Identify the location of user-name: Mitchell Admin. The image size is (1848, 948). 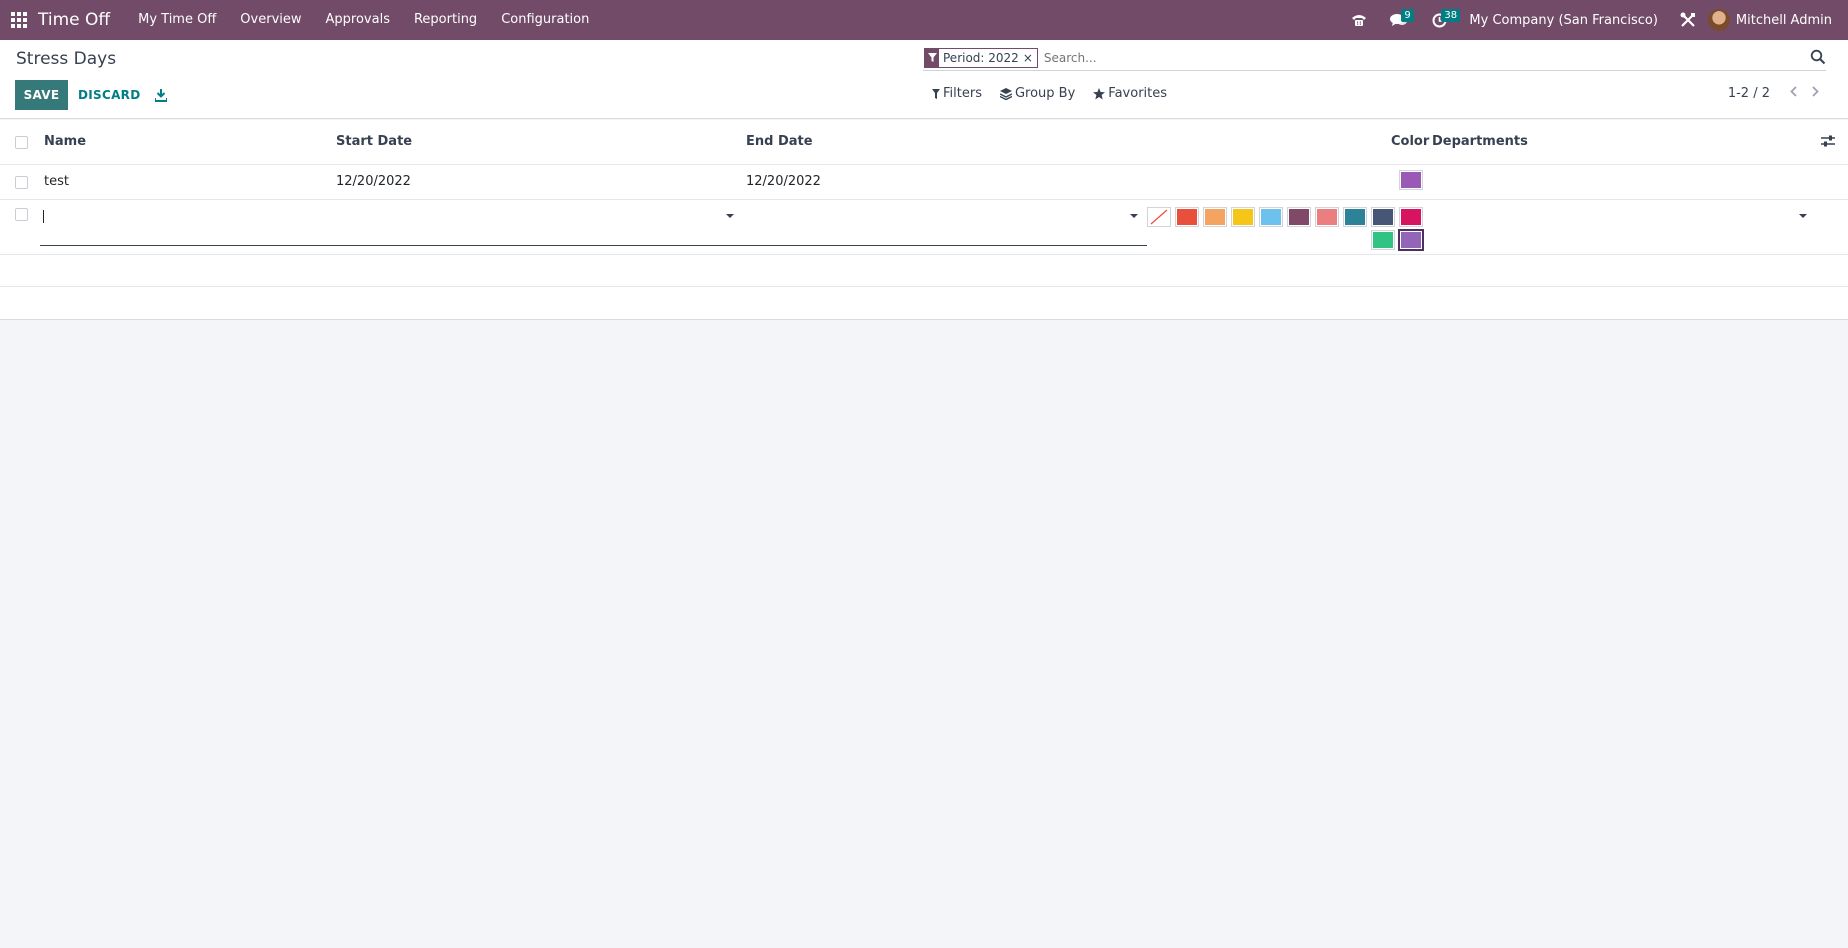
(1783, 20).